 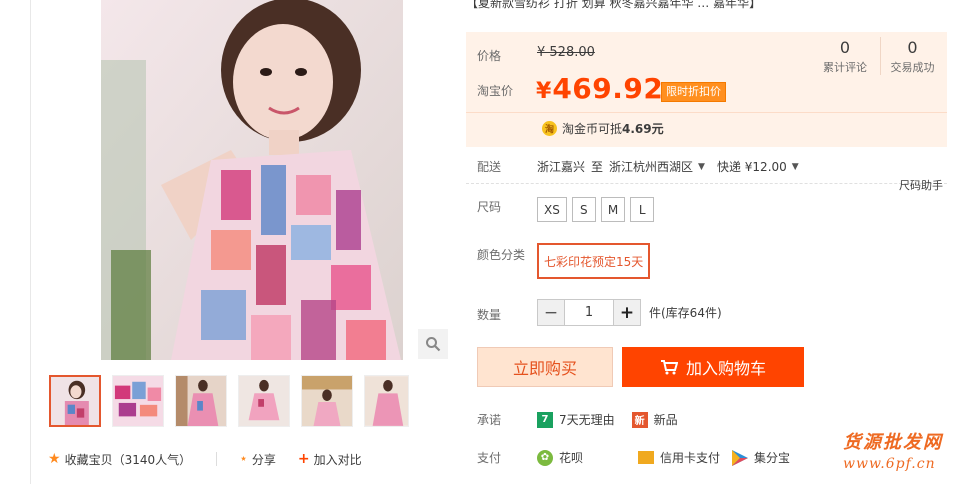 I want to click on payment-huabei: ✿ 花呗, so click(x=560, y=457).